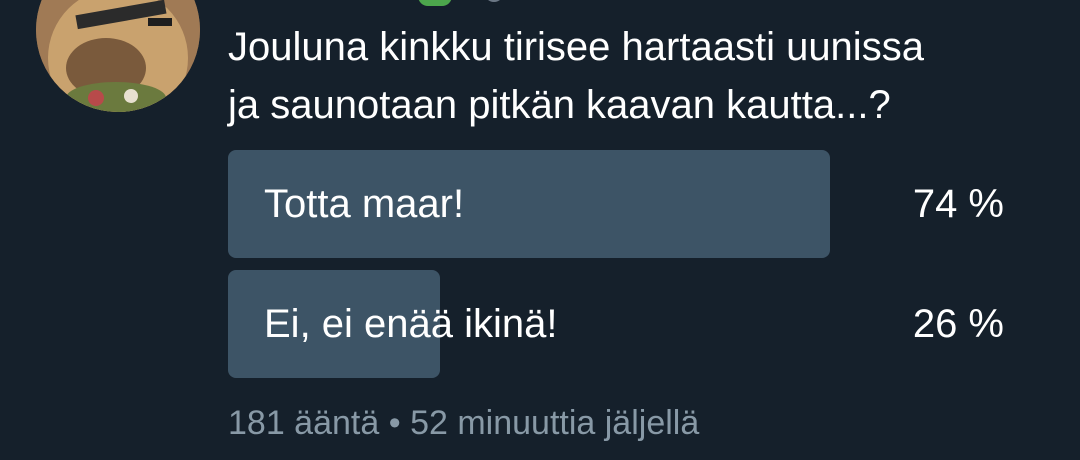 This screenshot has height=460, width=1080. Describe the element at coordinates (304, 423) in the screenshot. I see `vote-count: 181 ääntä` at that location.